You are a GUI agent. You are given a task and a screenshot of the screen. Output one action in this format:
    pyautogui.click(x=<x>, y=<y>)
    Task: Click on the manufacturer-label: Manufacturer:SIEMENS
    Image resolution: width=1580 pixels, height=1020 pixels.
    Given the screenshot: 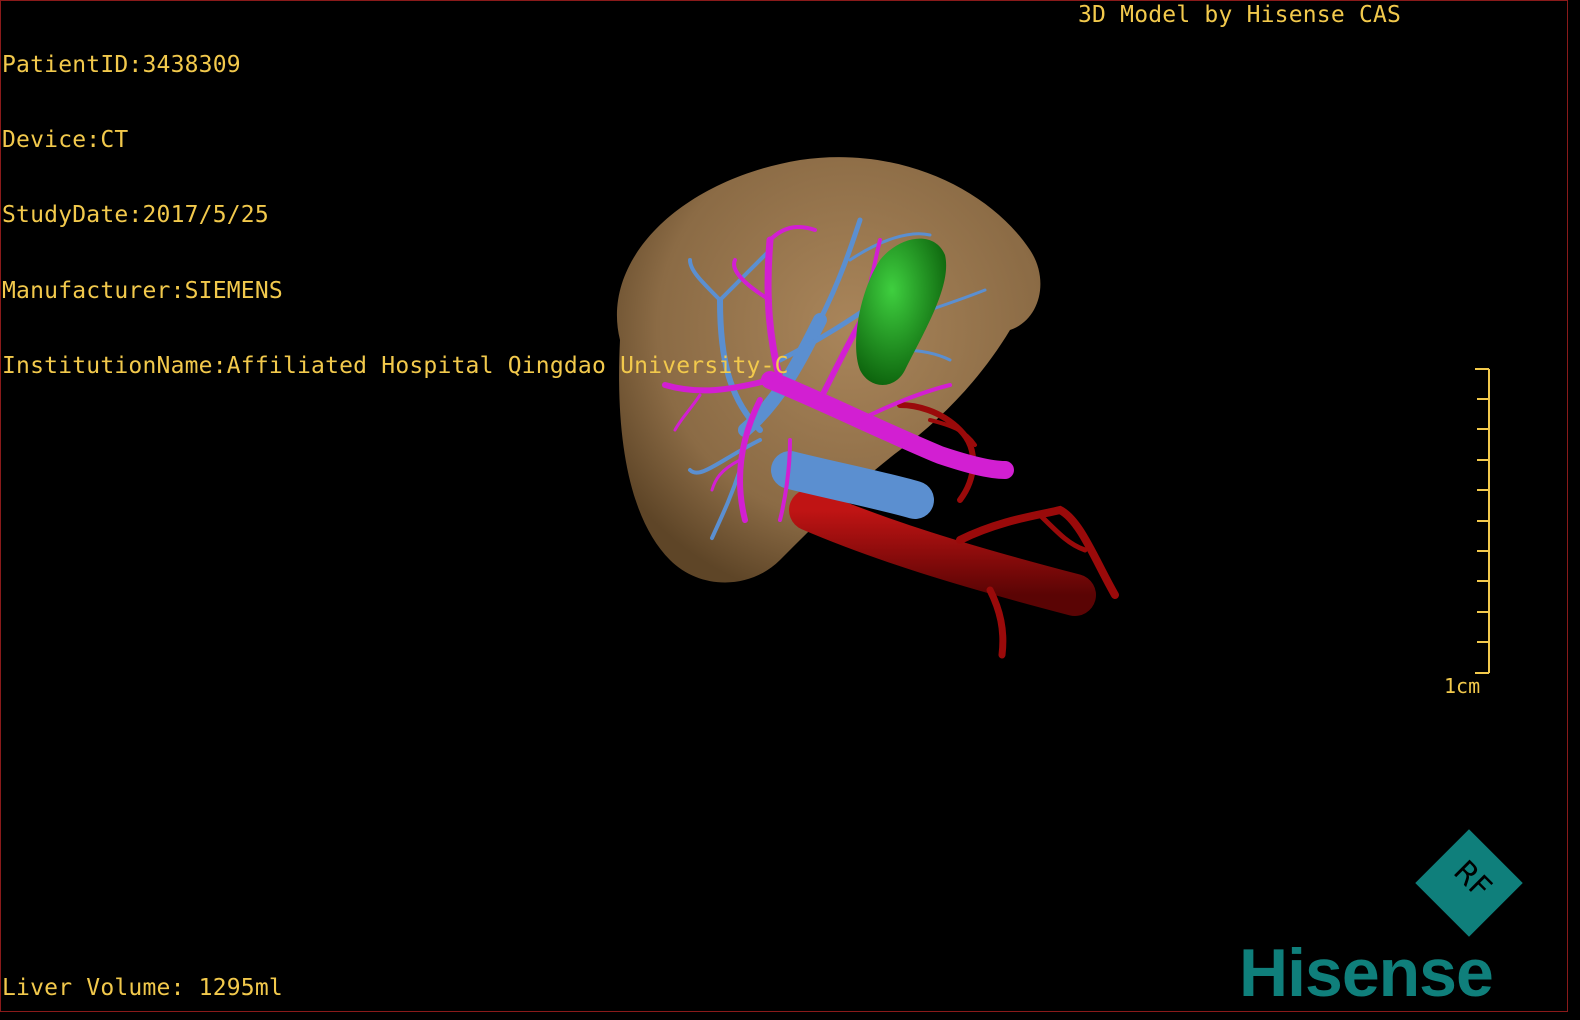 What is the action you would take?
    pyautogui.click(x=142, y=290)
    